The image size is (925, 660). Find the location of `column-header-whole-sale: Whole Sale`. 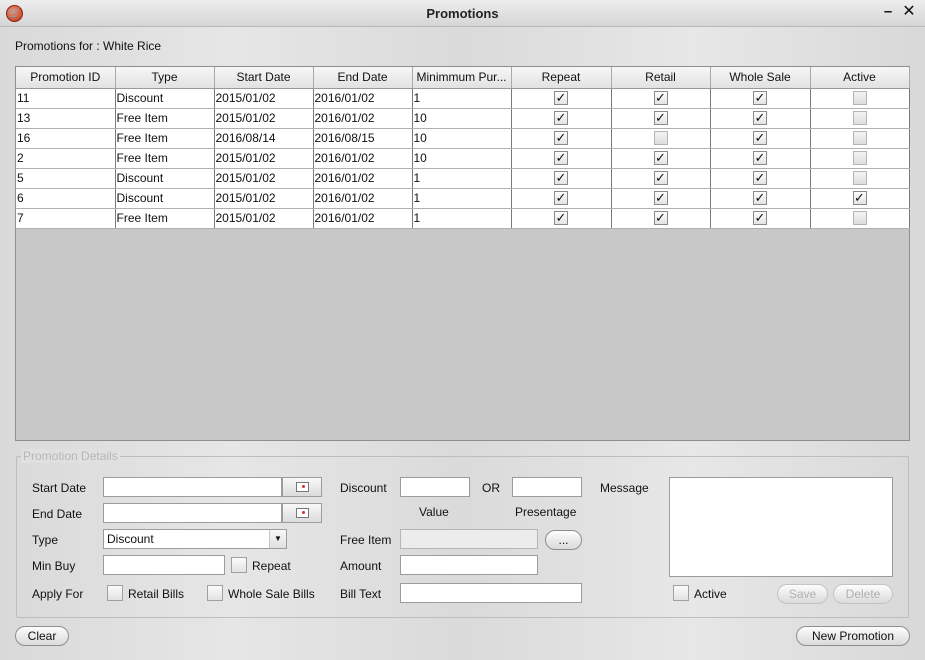

column-header-whole-sale: Whole Sale is located at coordinates (760, 78).